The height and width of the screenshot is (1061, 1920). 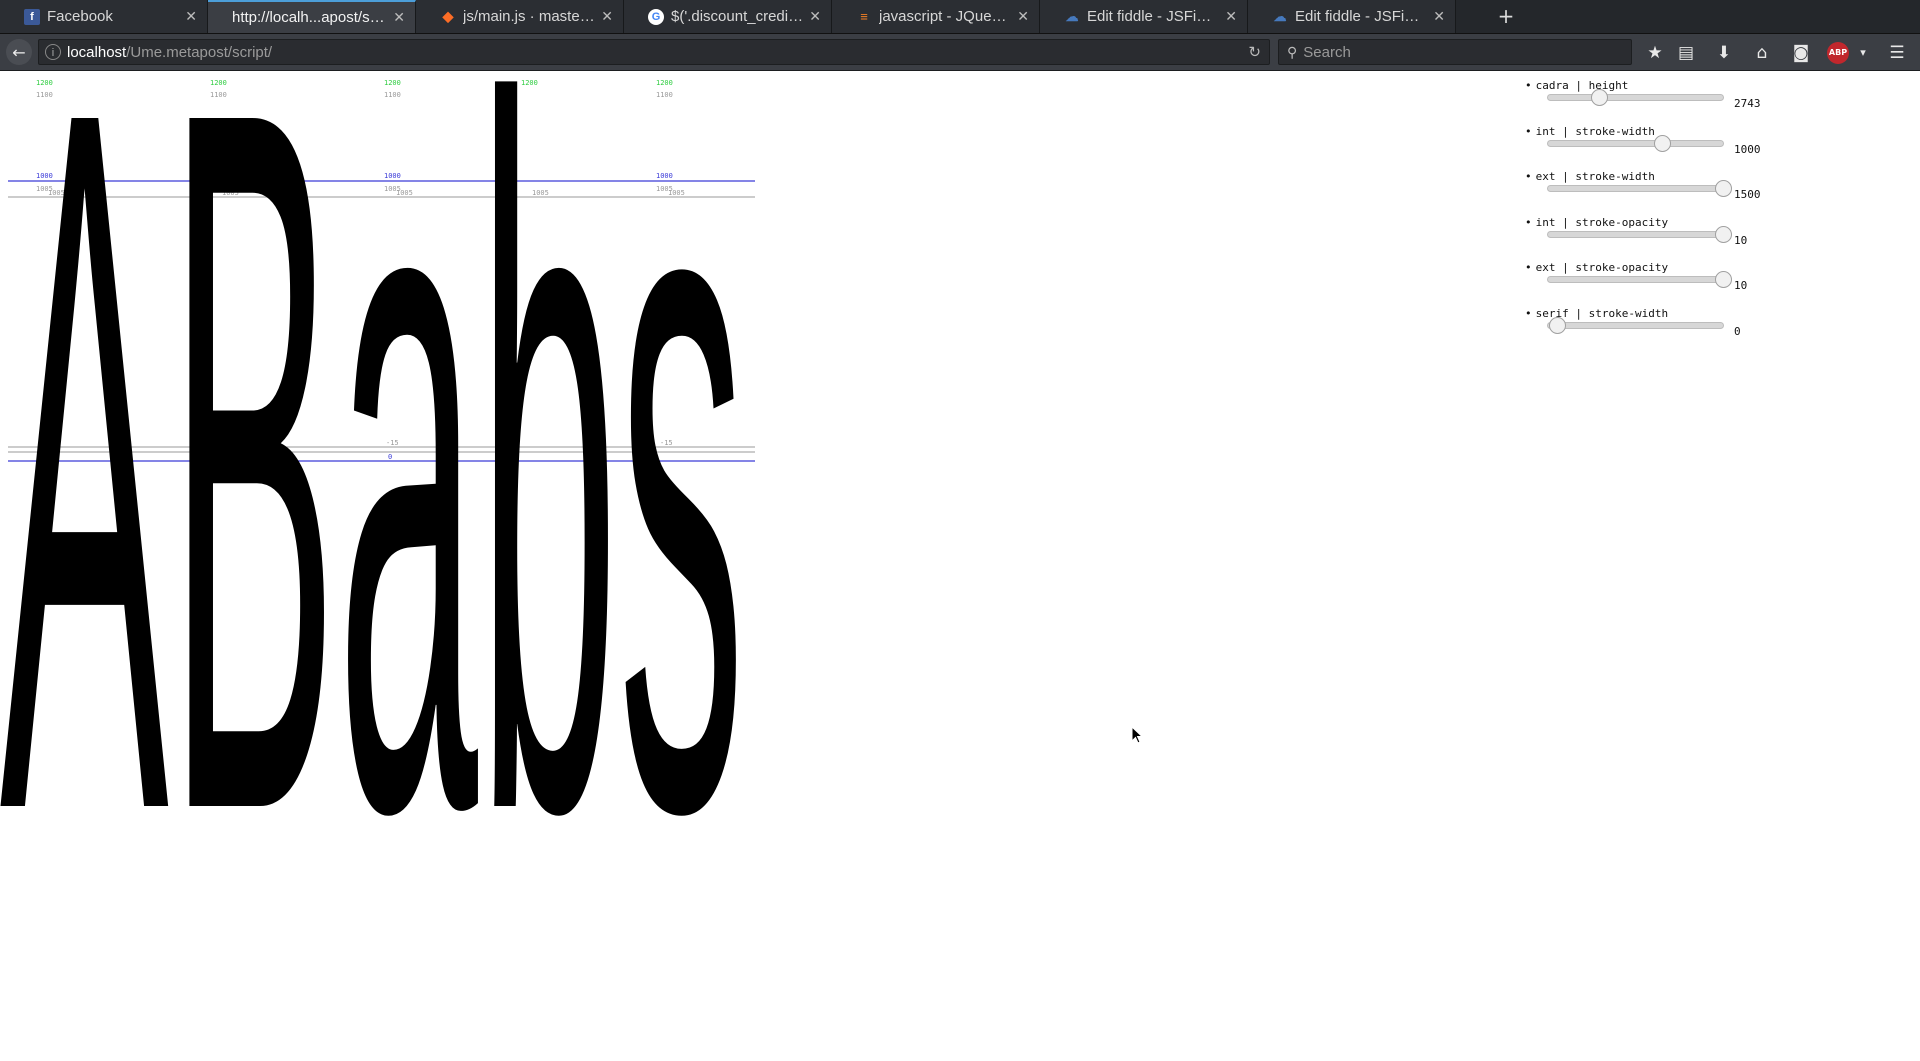 What do you see at coordinates (1292, 51) in the screenshot?
I see `search-icon: ⚲` at bounding box center [1292, 51].